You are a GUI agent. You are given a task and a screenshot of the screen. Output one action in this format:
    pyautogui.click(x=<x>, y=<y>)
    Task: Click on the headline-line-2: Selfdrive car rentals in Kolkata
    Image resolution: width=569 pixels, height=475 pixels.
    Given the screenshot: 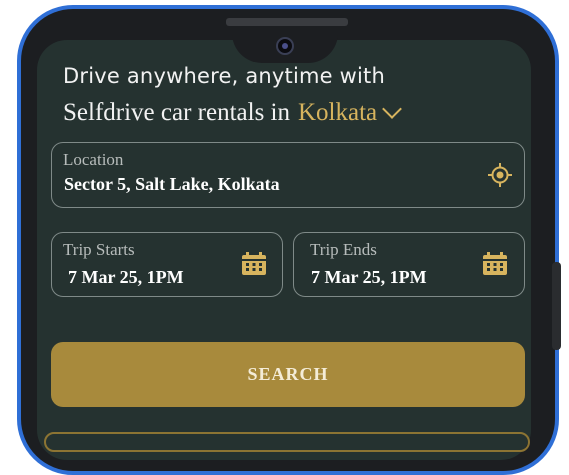 What is the action you would take?
    pyautogui.click(x=233, y=113)
    